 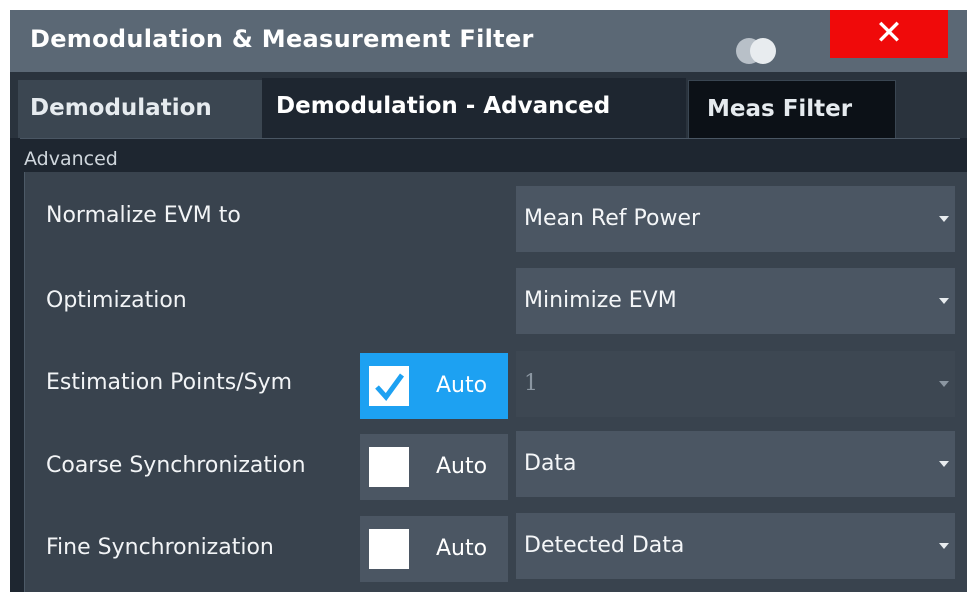 I want to click on estimation-points-dropdown: 1, so click(x=735, y=384).